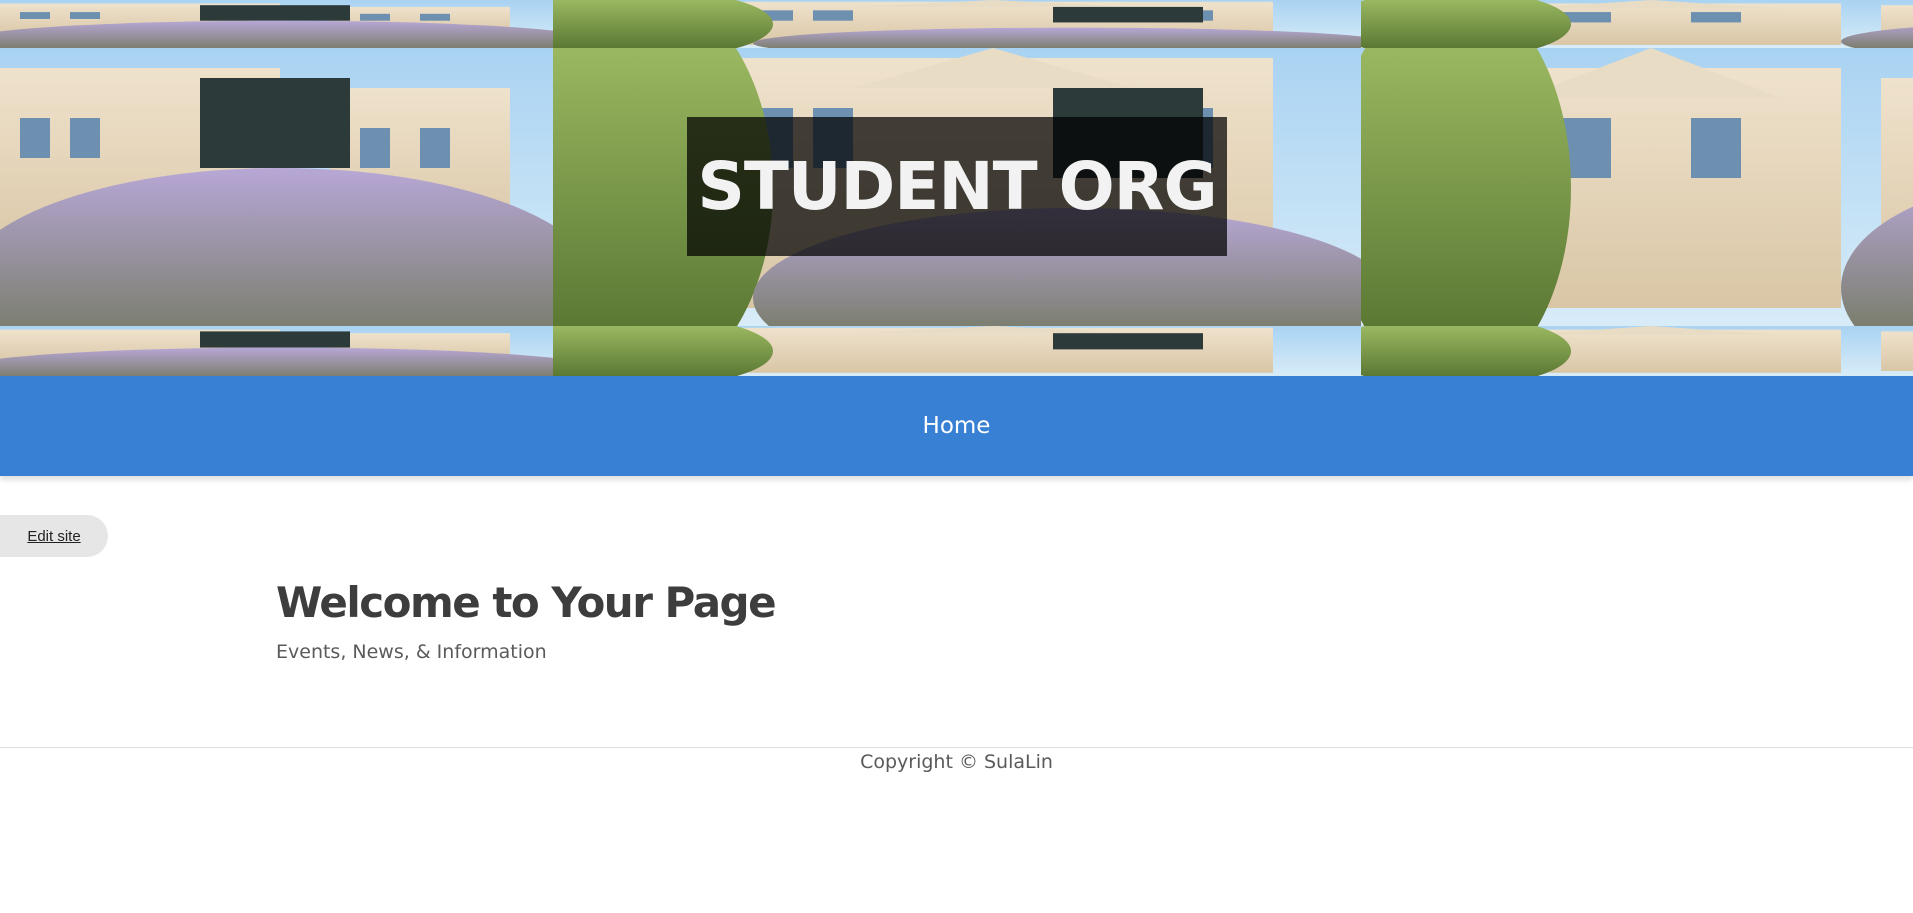 The image size is (1913, 913). I want to click on footer-divider, so click(956, 747).